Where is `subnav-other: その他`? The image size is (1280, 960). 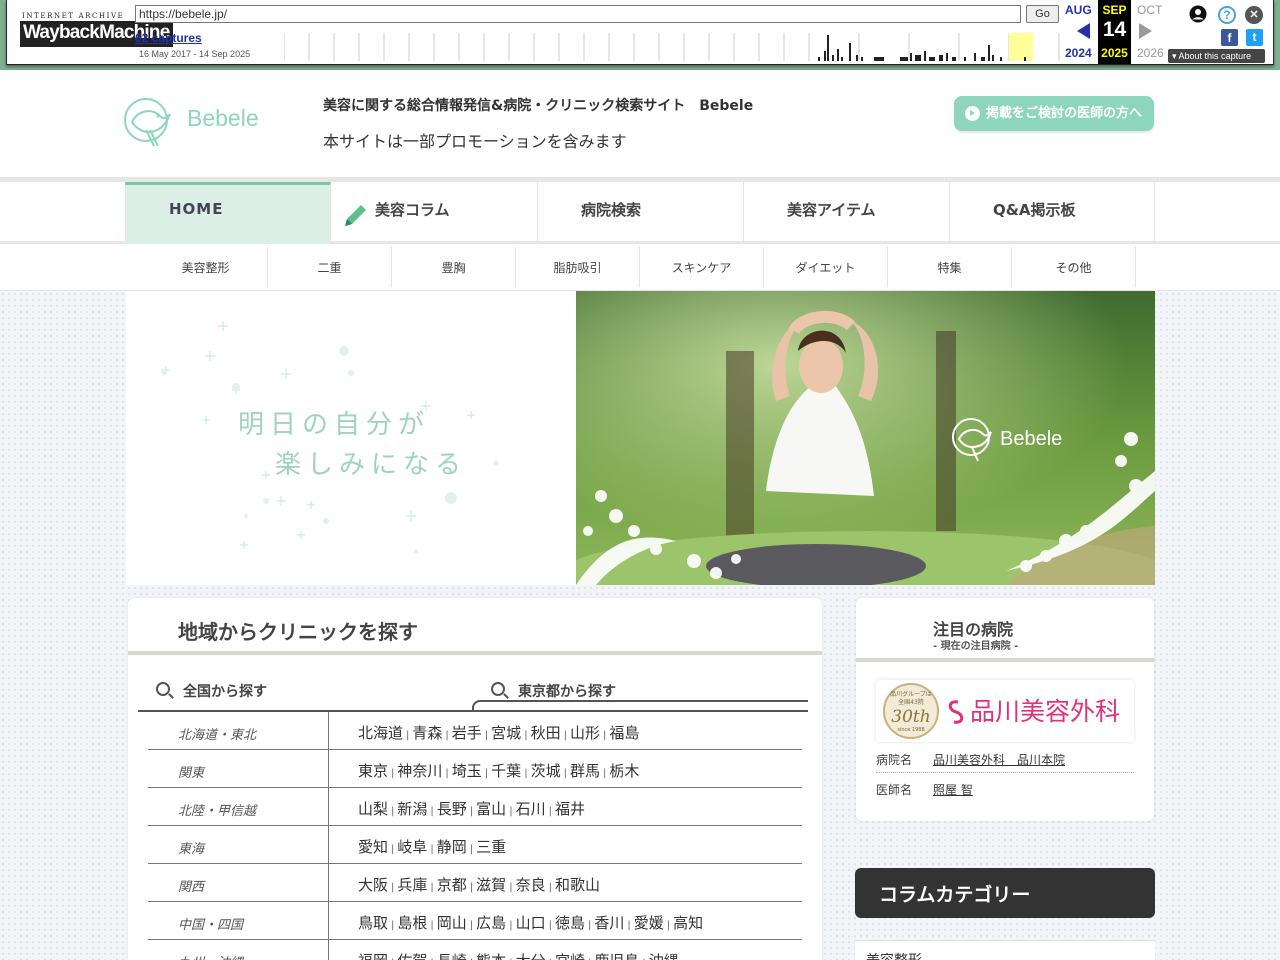
subnav-other: その他 is located at coordinates (1074, 267).